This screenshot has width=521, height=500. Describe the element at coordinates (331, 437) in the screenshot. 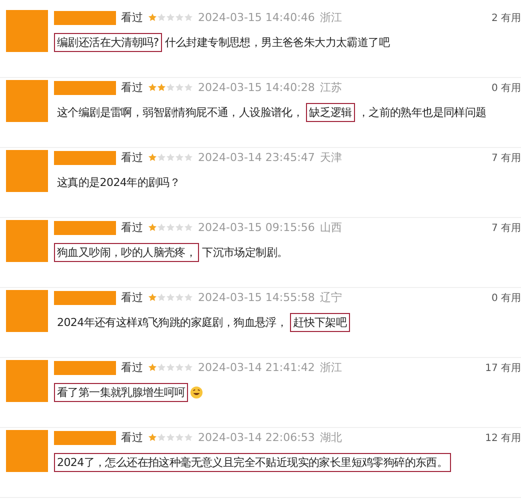

I see `comment-location: 湖北` at that location.